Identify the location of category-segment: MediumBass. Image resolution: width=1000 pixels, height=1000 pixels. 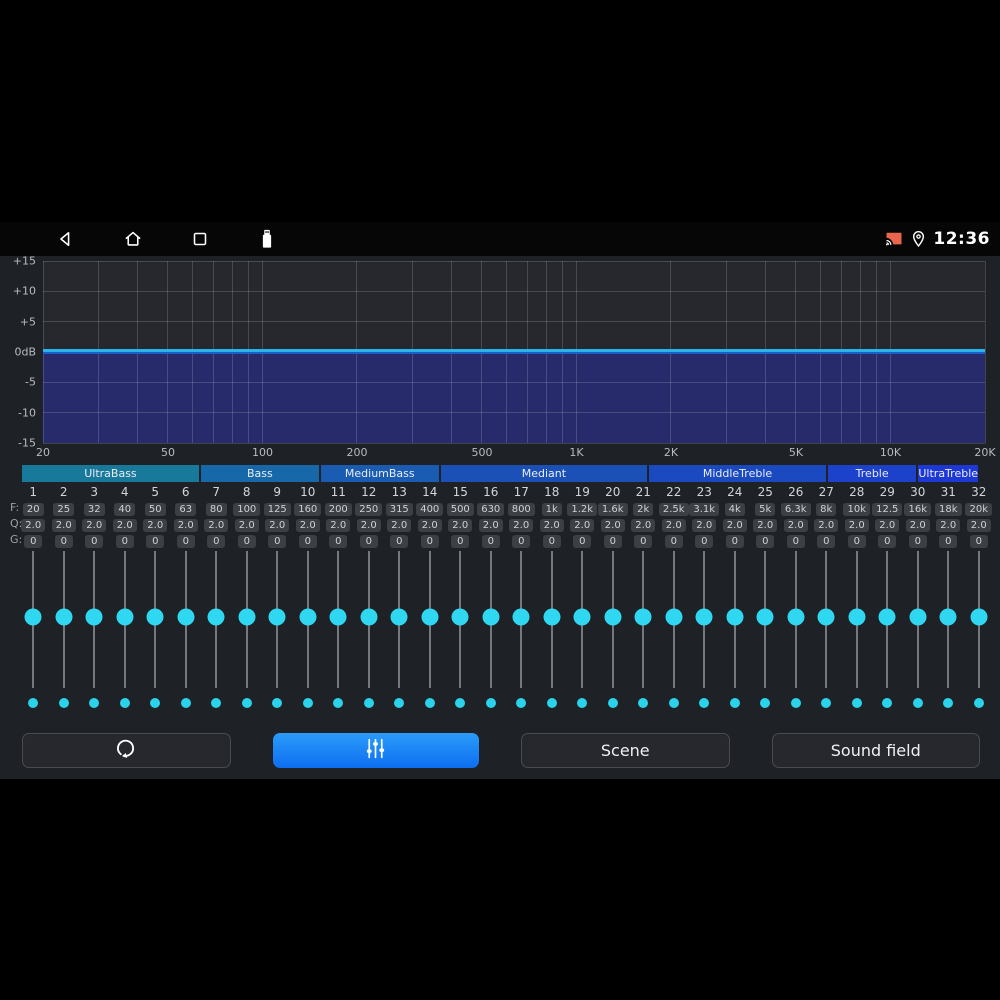
(379, 473).